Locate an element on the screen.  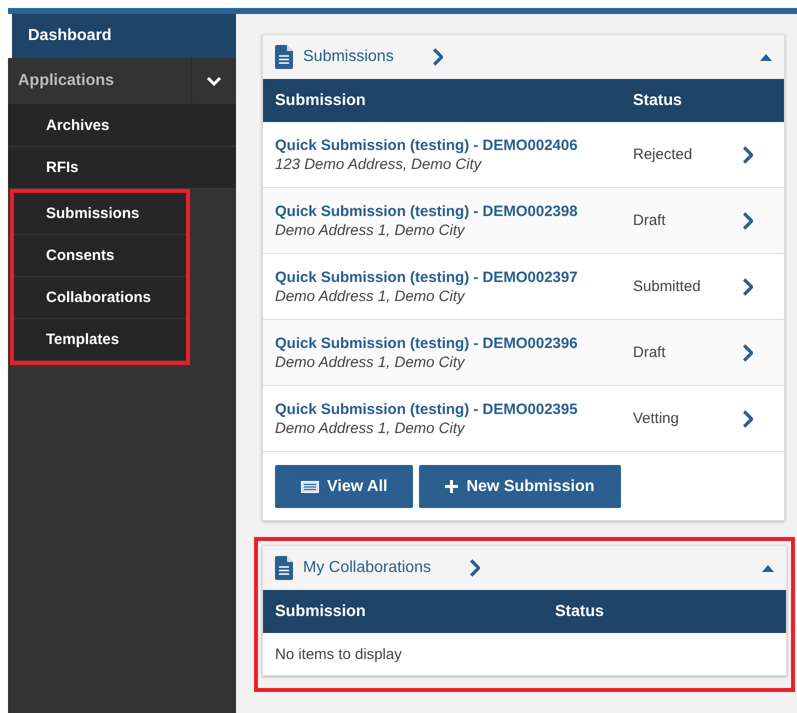
submission-row: Quick Submission (testing) - DEMO002398 Demo Address 1, Demo City Draft is located at coordinates (523, 221).